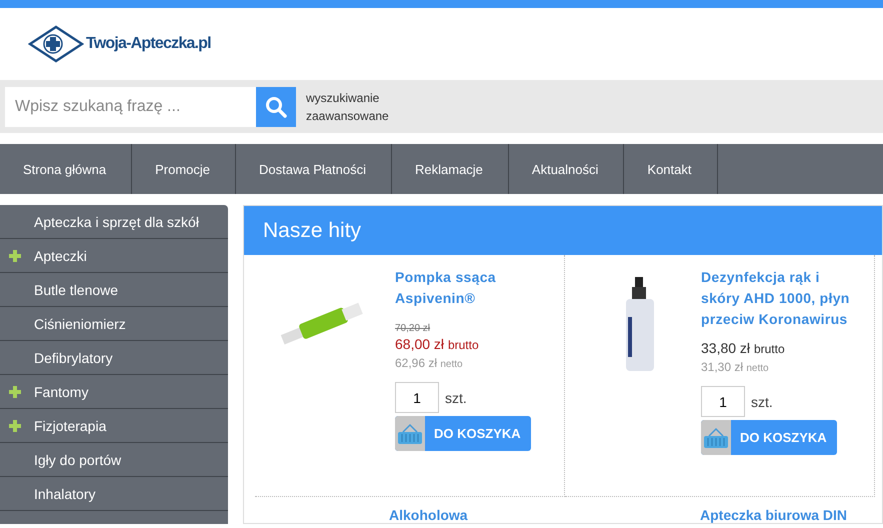 The height and width of the screenshot is (528, 883). Describe the element at coordinates (114, 460) in the screenshot. I see `category-item: Igły do portów` at that location.